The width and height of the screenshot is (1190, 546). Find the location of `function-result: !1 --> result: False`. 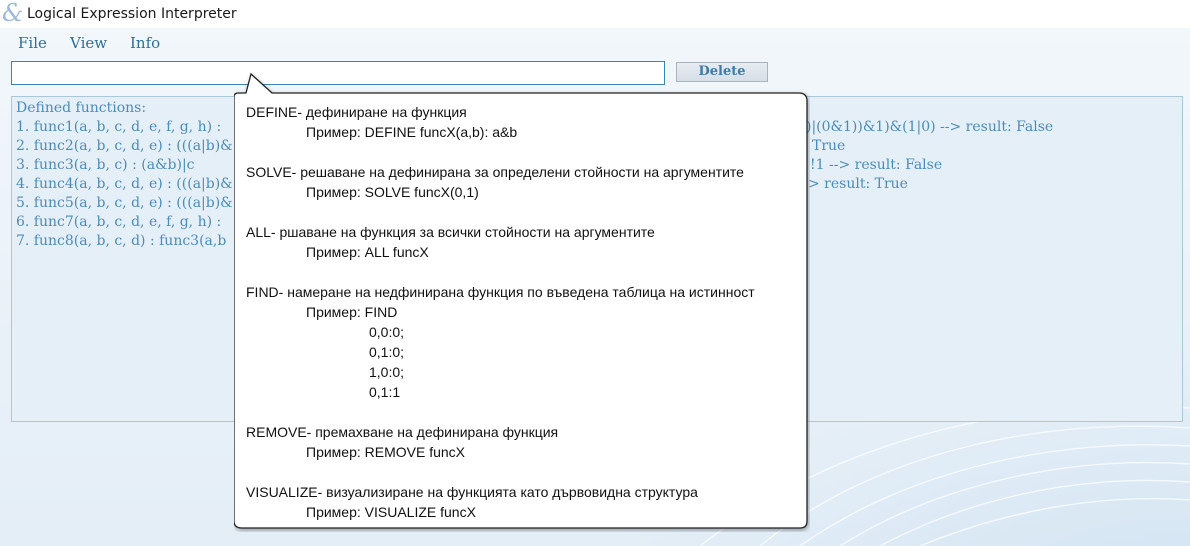

function-result: !1 --> result: False is located at coordinates (876, 165).